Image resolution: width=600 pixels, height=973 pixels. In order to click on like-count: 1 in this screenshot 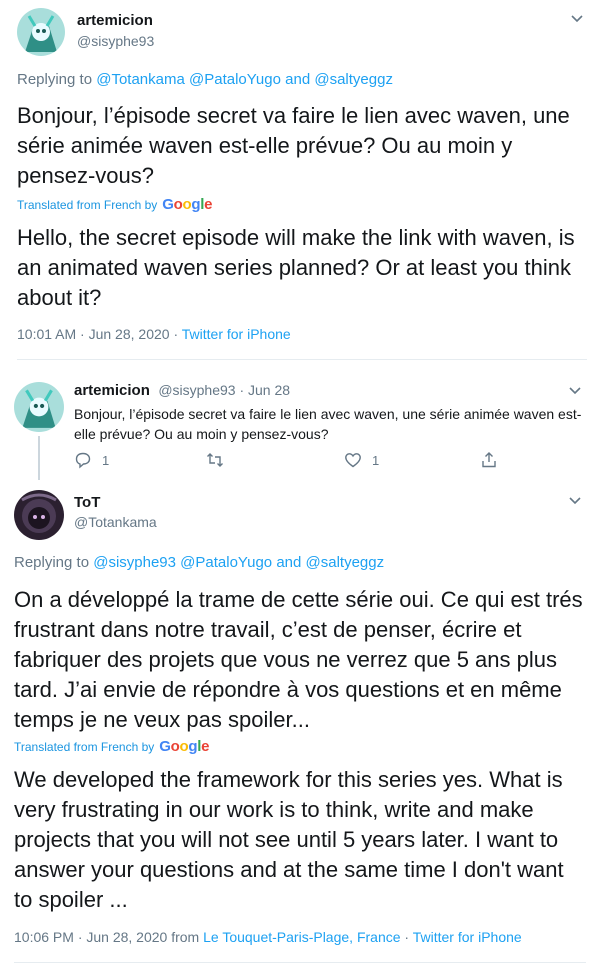, I will do `click(376, 460)`.